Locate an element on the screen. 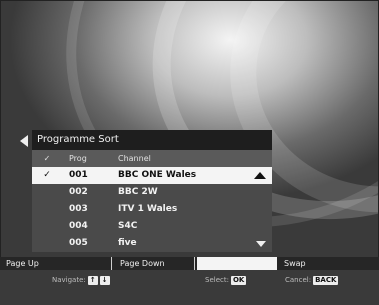 The image size is (379, 305). navigate-label: Navigate: is located at coordinates (69, 280).